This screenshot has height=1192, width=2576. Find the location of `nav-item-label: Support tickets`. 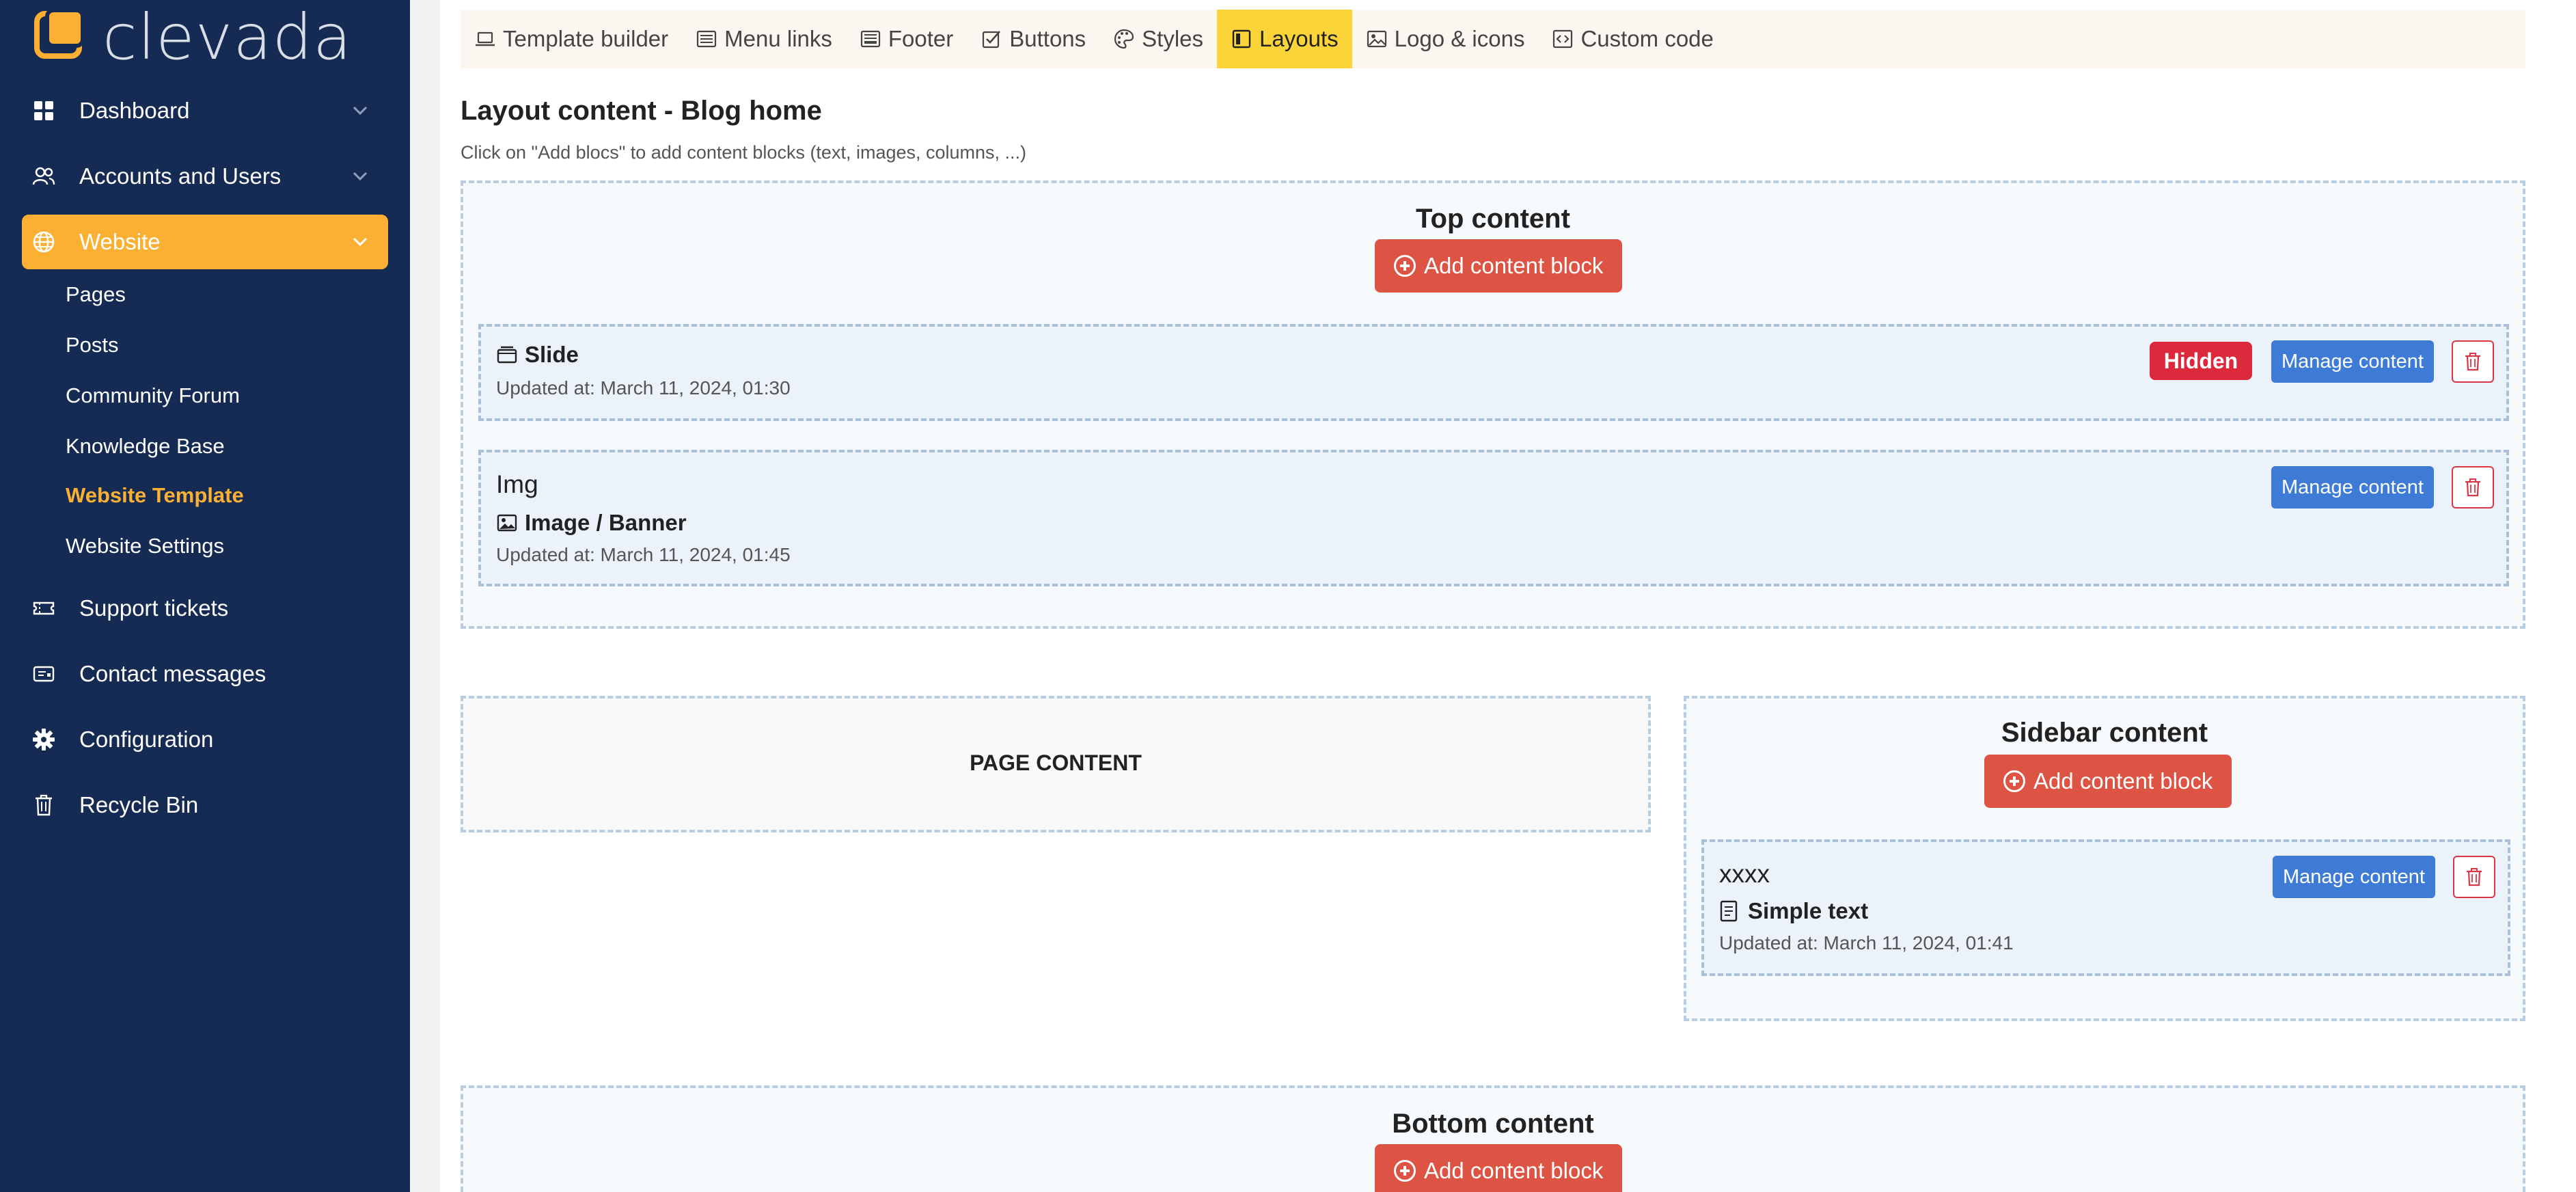

nav-item-label: Support tickets is located at coordinates (154, 608).